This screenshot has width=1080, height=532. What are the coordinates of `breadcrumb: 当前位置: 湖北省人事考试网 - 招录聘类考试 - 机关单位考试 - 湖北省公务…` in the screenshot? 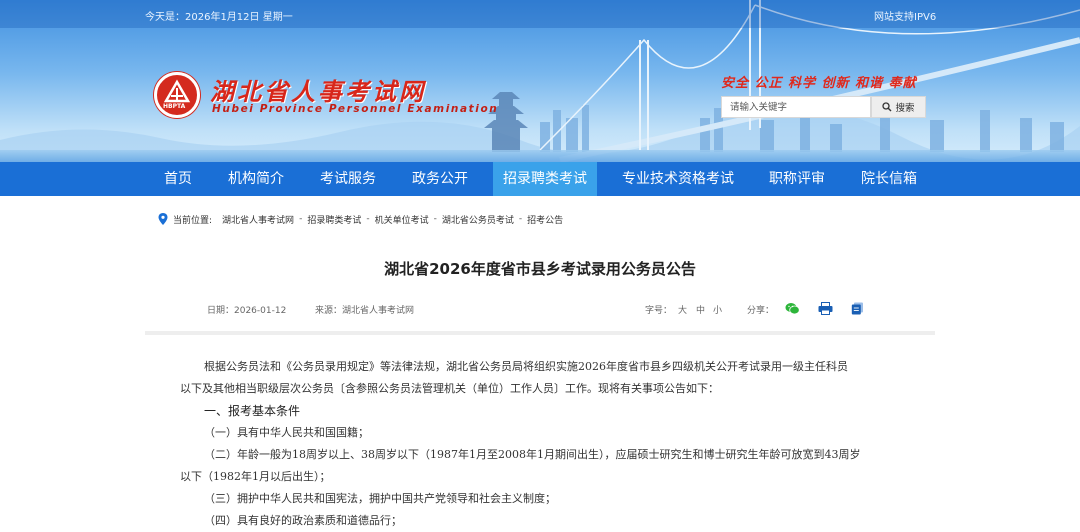 It's located at (360, 219).